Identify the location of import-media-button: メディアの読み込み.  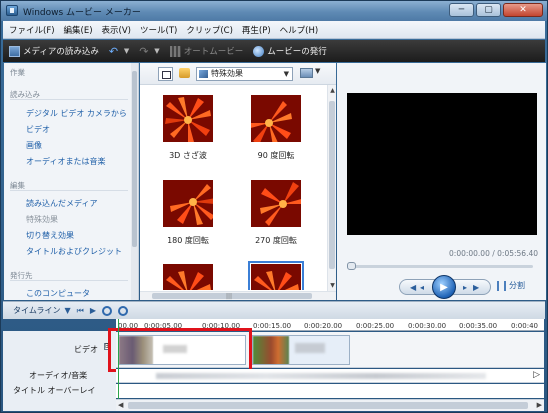
(54, 51).